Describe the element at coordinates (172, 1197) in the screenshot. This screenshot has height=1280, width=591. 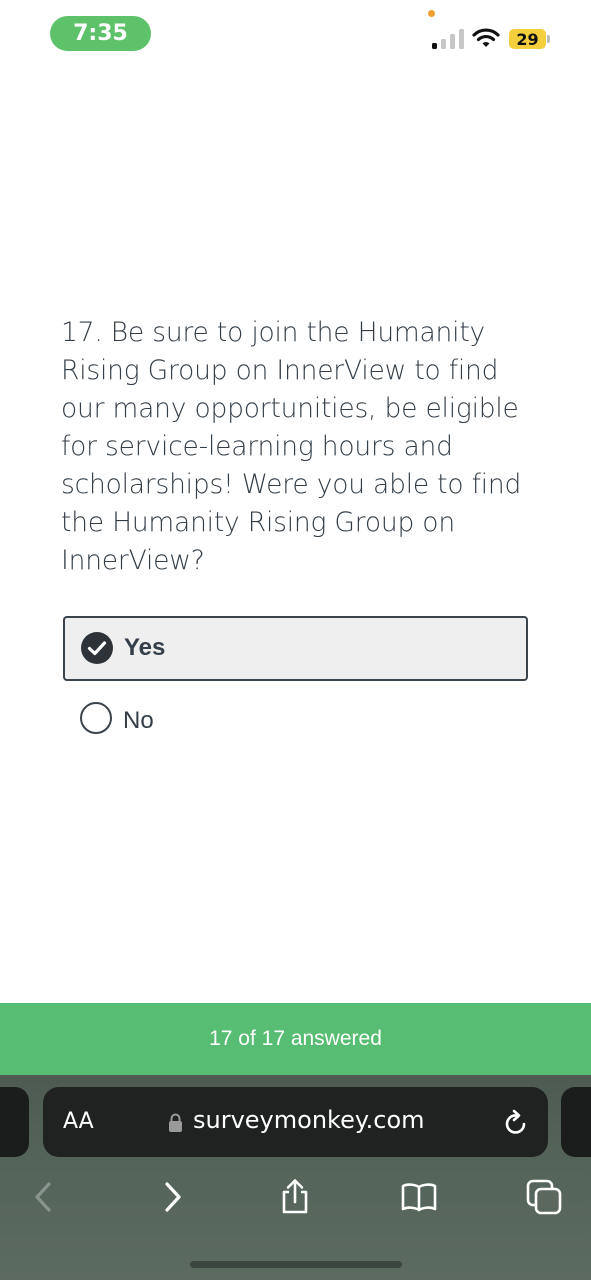
I see `forward-icon` at that location.